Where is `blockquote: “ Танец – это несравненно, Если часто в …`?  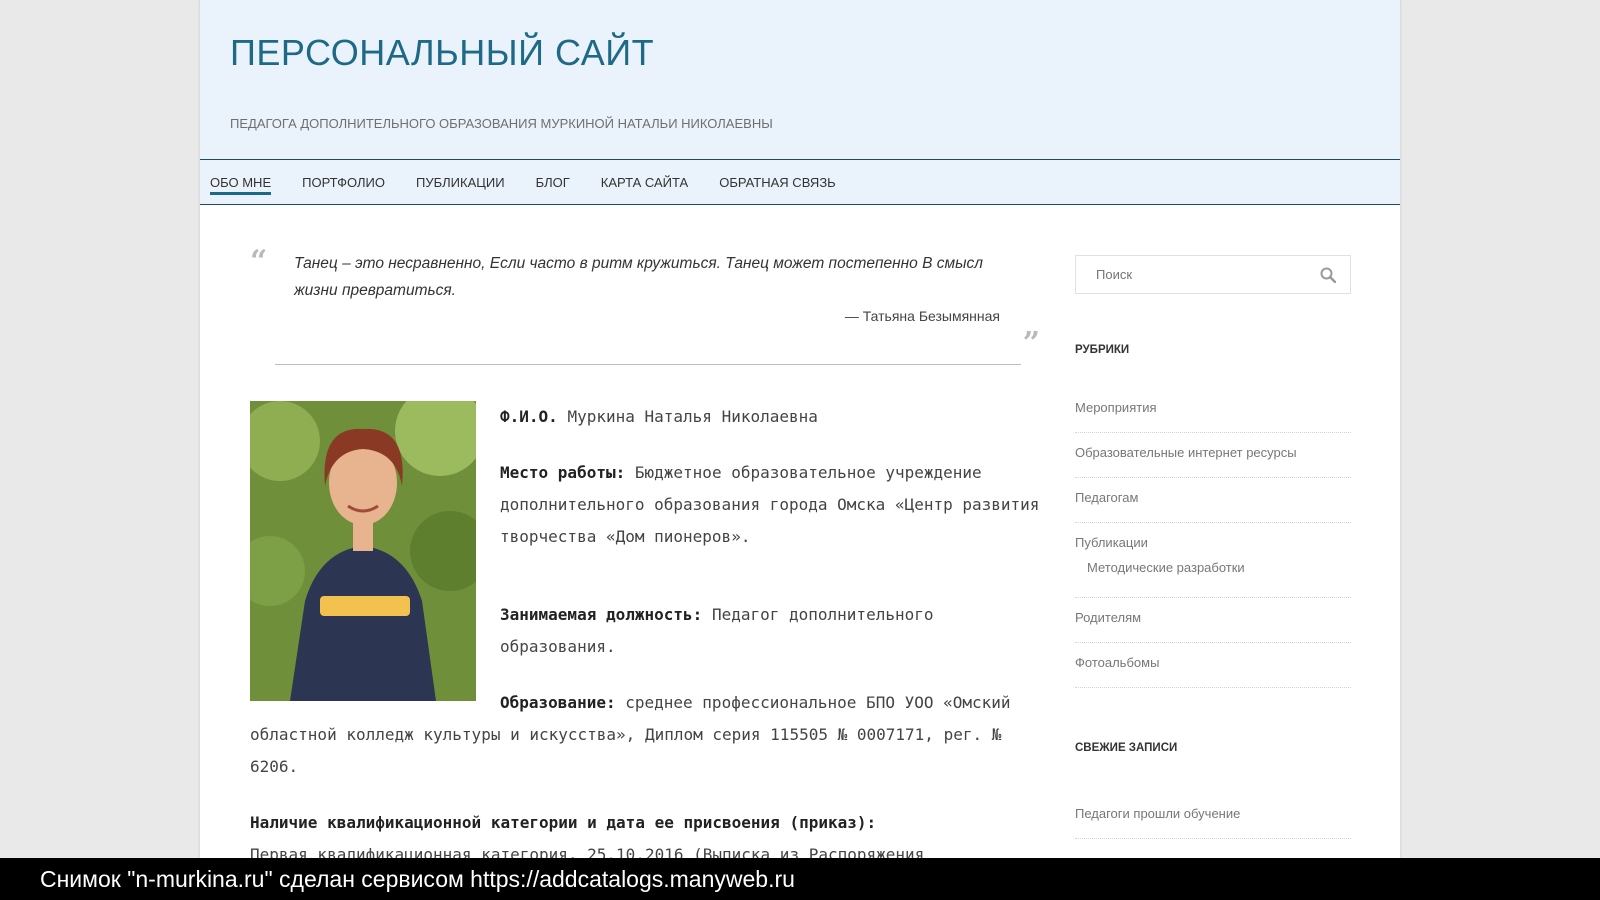 blockquote: “ Танец – это несравненно, Если часто в … is located at coordinates (645, 302).